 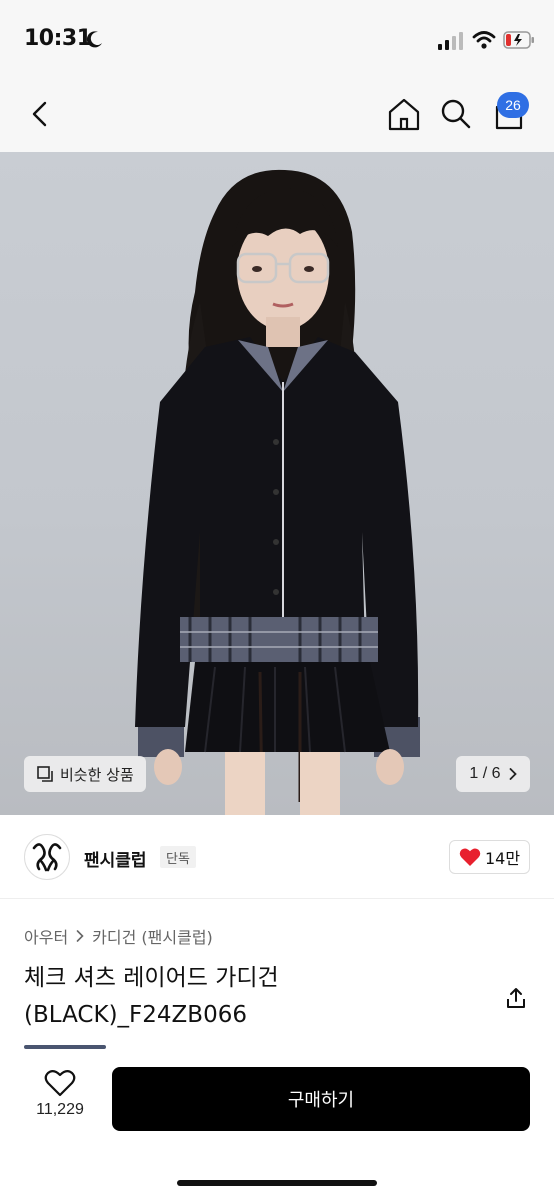 I want to click on heart-outline-icon, so click(x=60, y=1083).